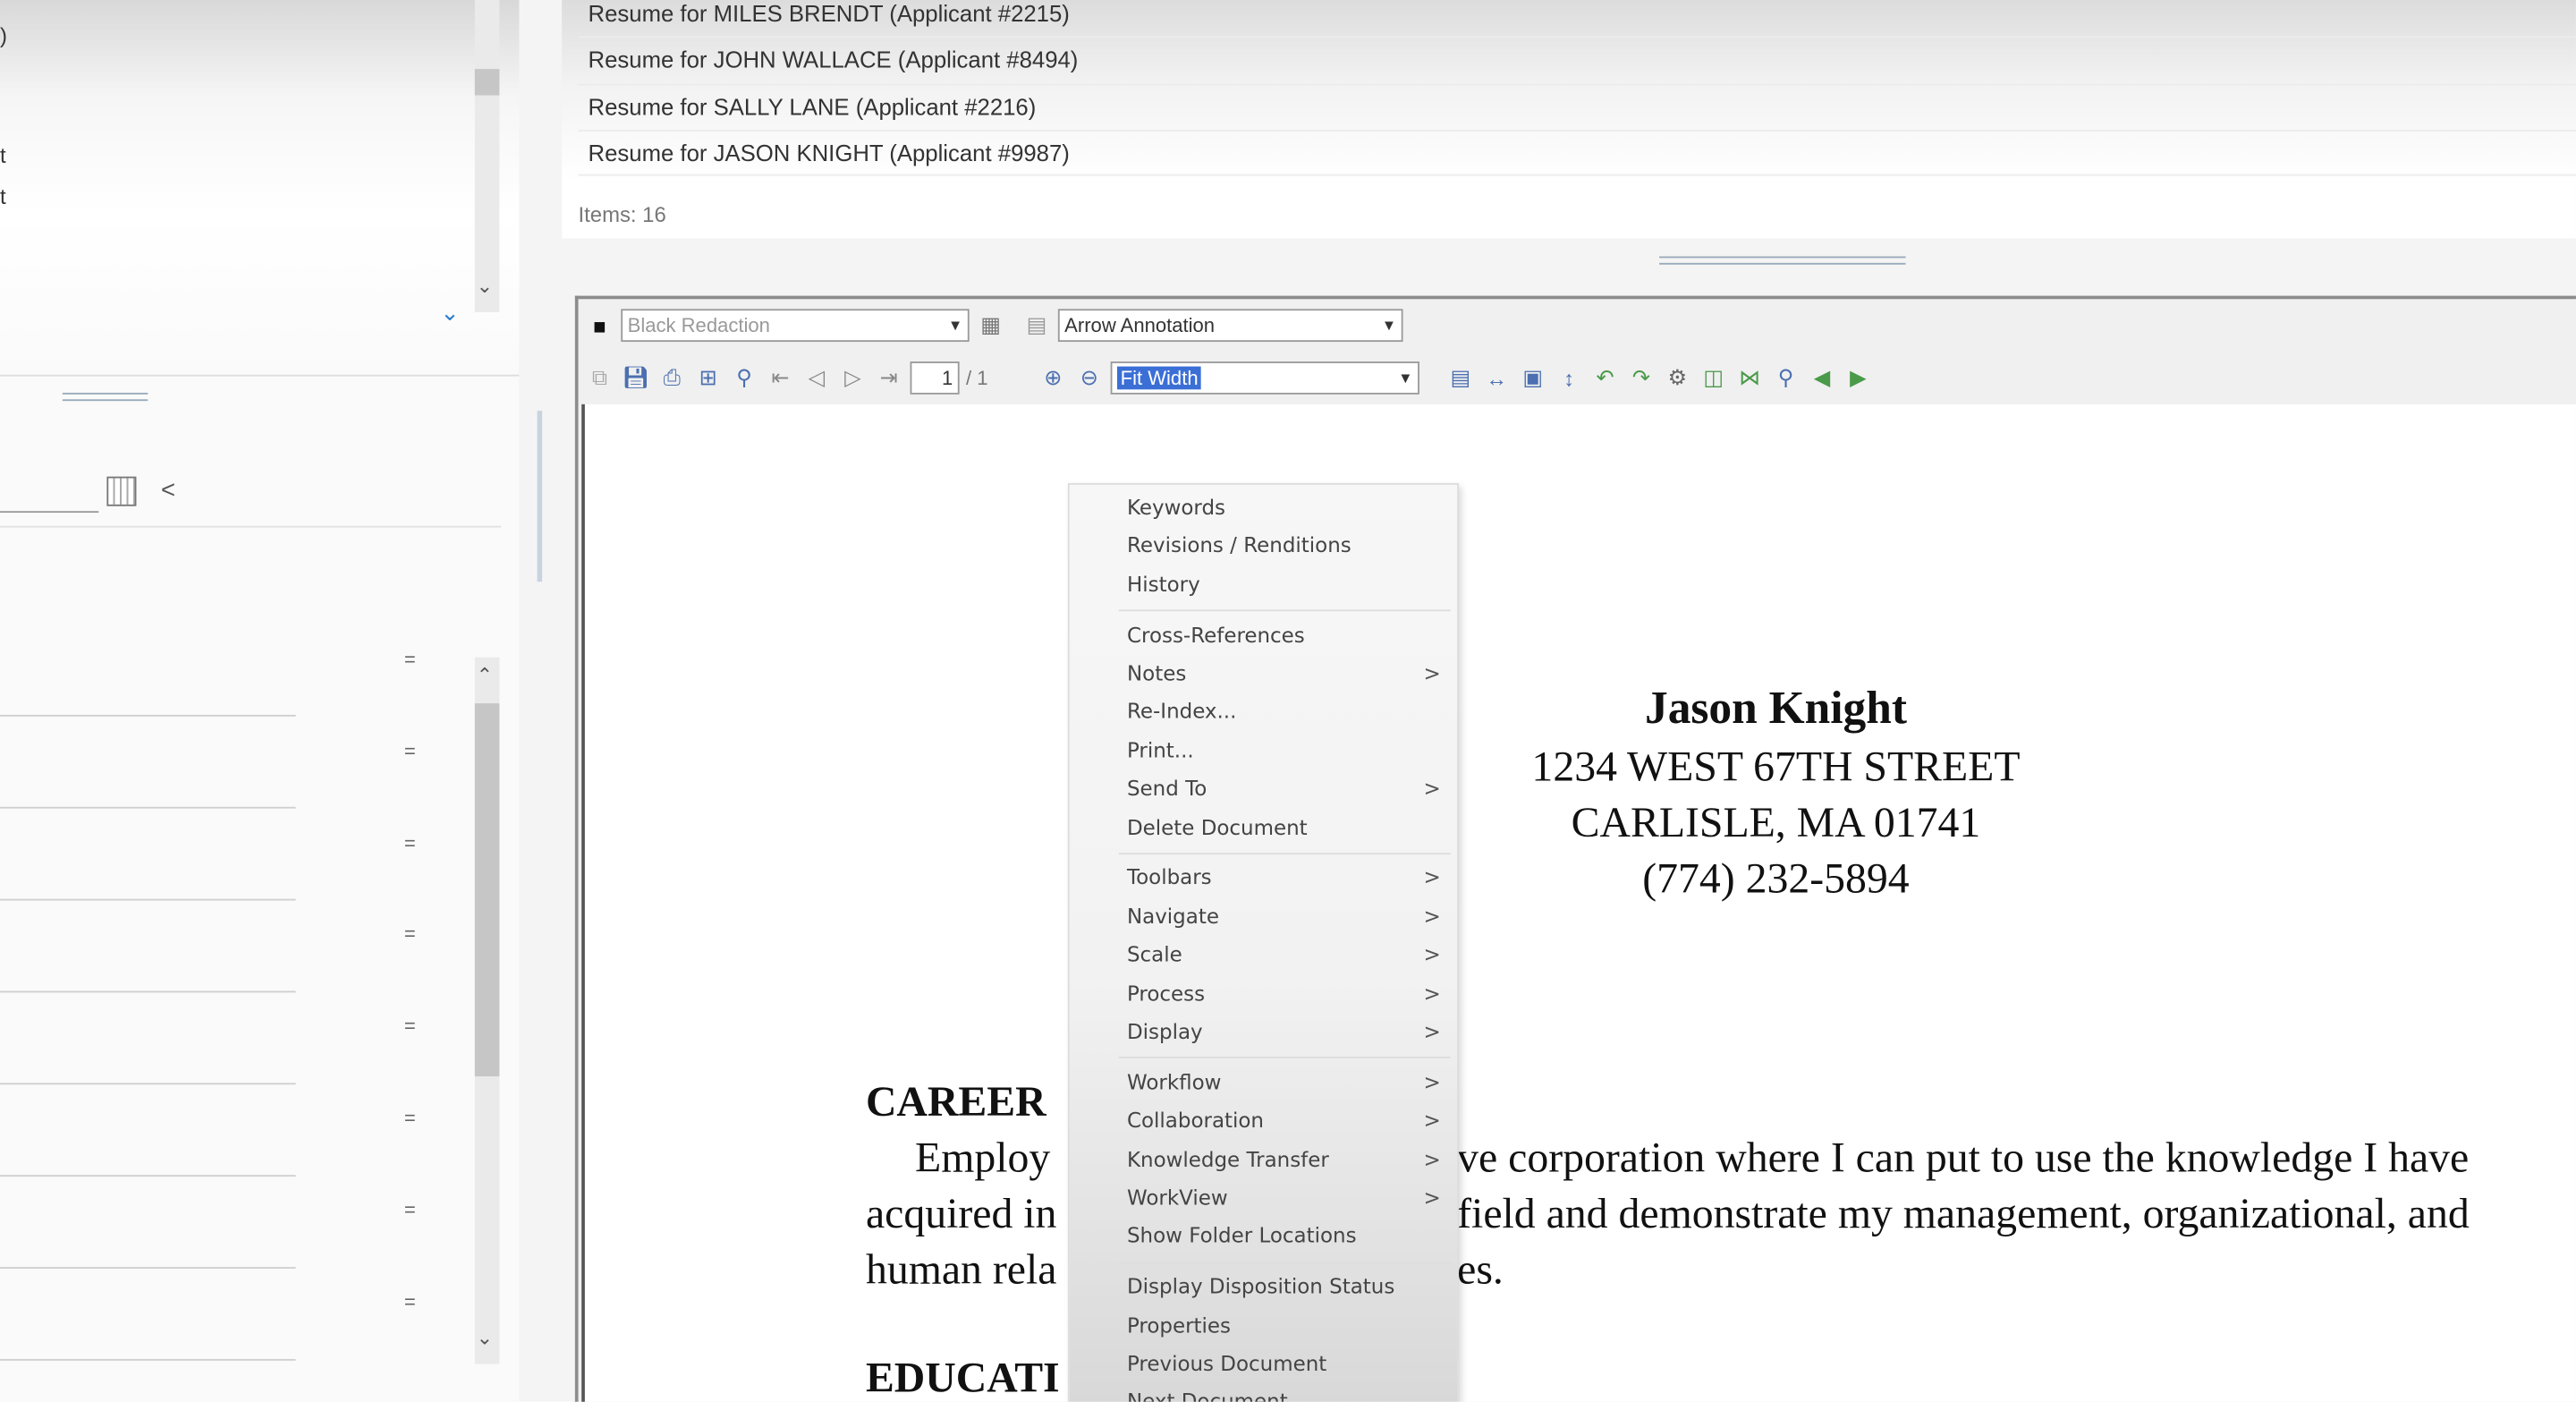 The height and width of the screenshot is (1402, 2576). I want to click on menu-item-label: Display, so click(1164, 1031).